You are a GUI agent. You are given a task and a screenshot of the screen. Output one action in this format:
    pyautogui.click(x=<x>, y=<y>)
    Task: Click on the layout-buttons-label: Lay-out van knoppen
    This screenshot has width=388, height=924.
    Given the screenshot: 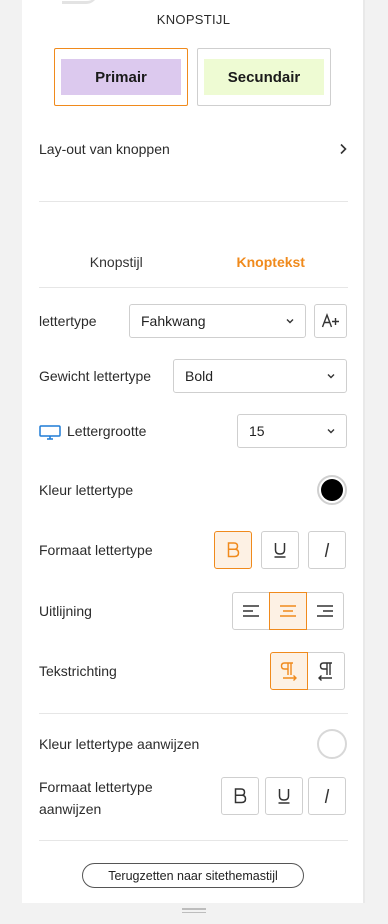 What is the action you would take?
    pyautogui.click(x=104, y=149)
    